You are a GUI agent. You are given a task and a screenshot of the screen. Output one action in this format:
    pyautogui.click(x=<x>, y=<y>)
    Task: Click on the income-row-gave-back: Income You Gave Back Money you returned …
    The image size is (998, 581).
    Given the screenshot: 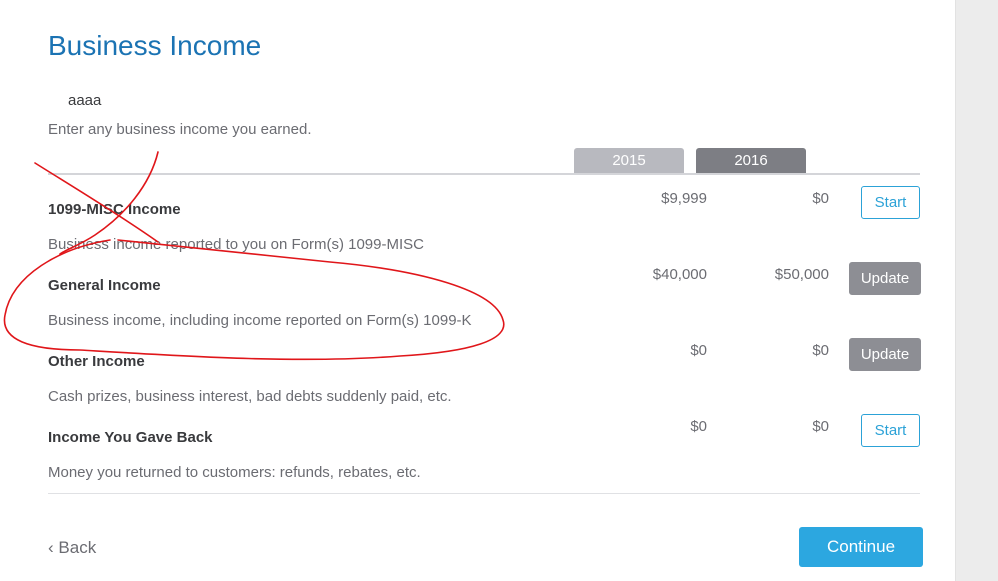 What is the action you would take?
    pyautogui.click(x=477, y=442)
    